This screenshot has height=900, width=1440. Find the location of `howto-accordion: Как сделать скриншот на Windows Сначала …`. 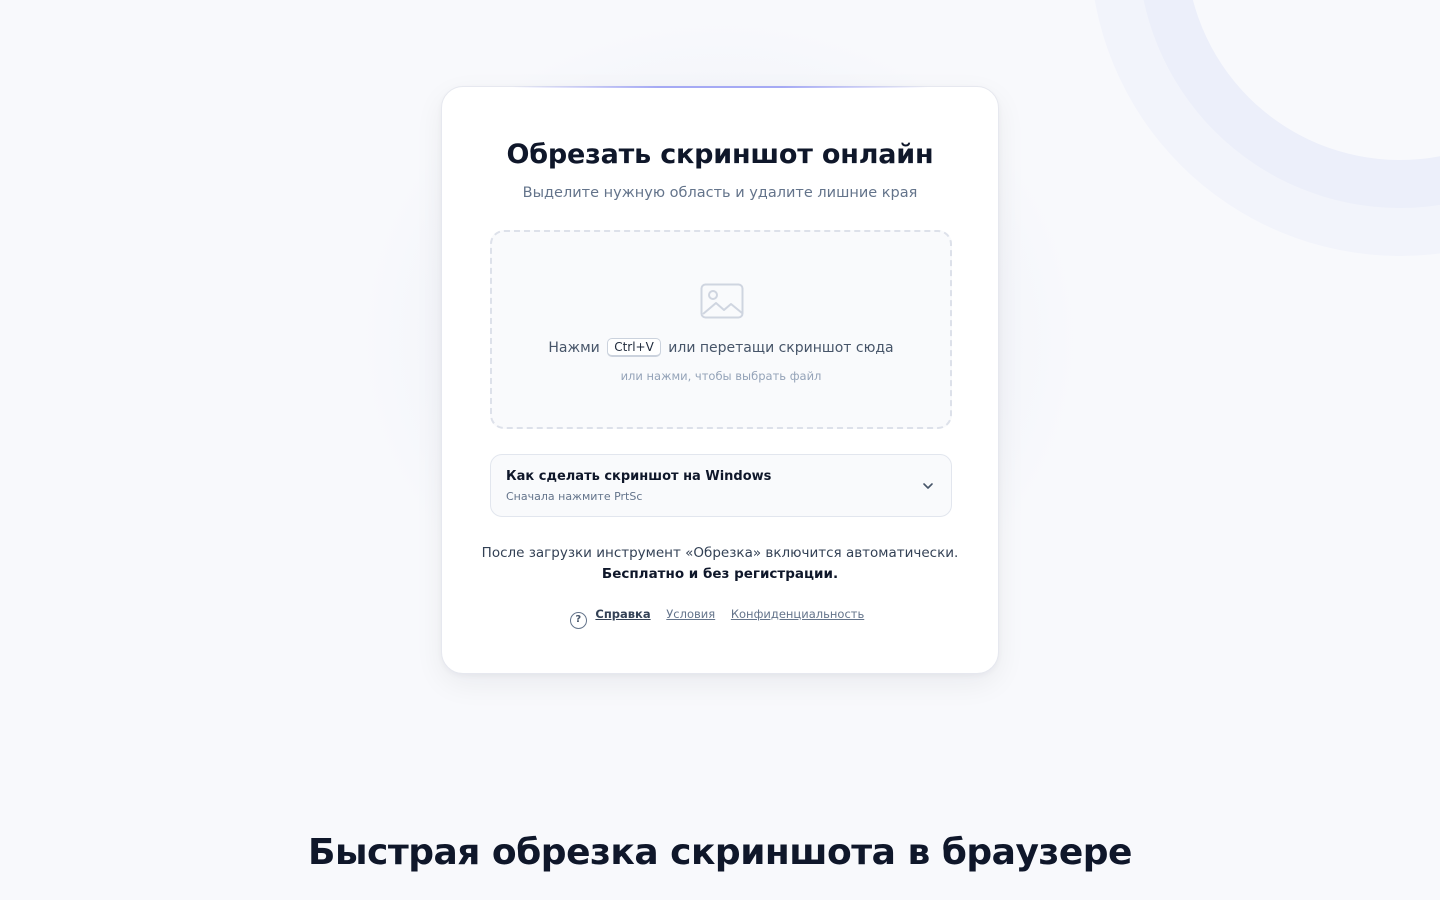

howto-accordion: Как сделать скриншот на Windows Сначала … is located at coordinates (721, 485).